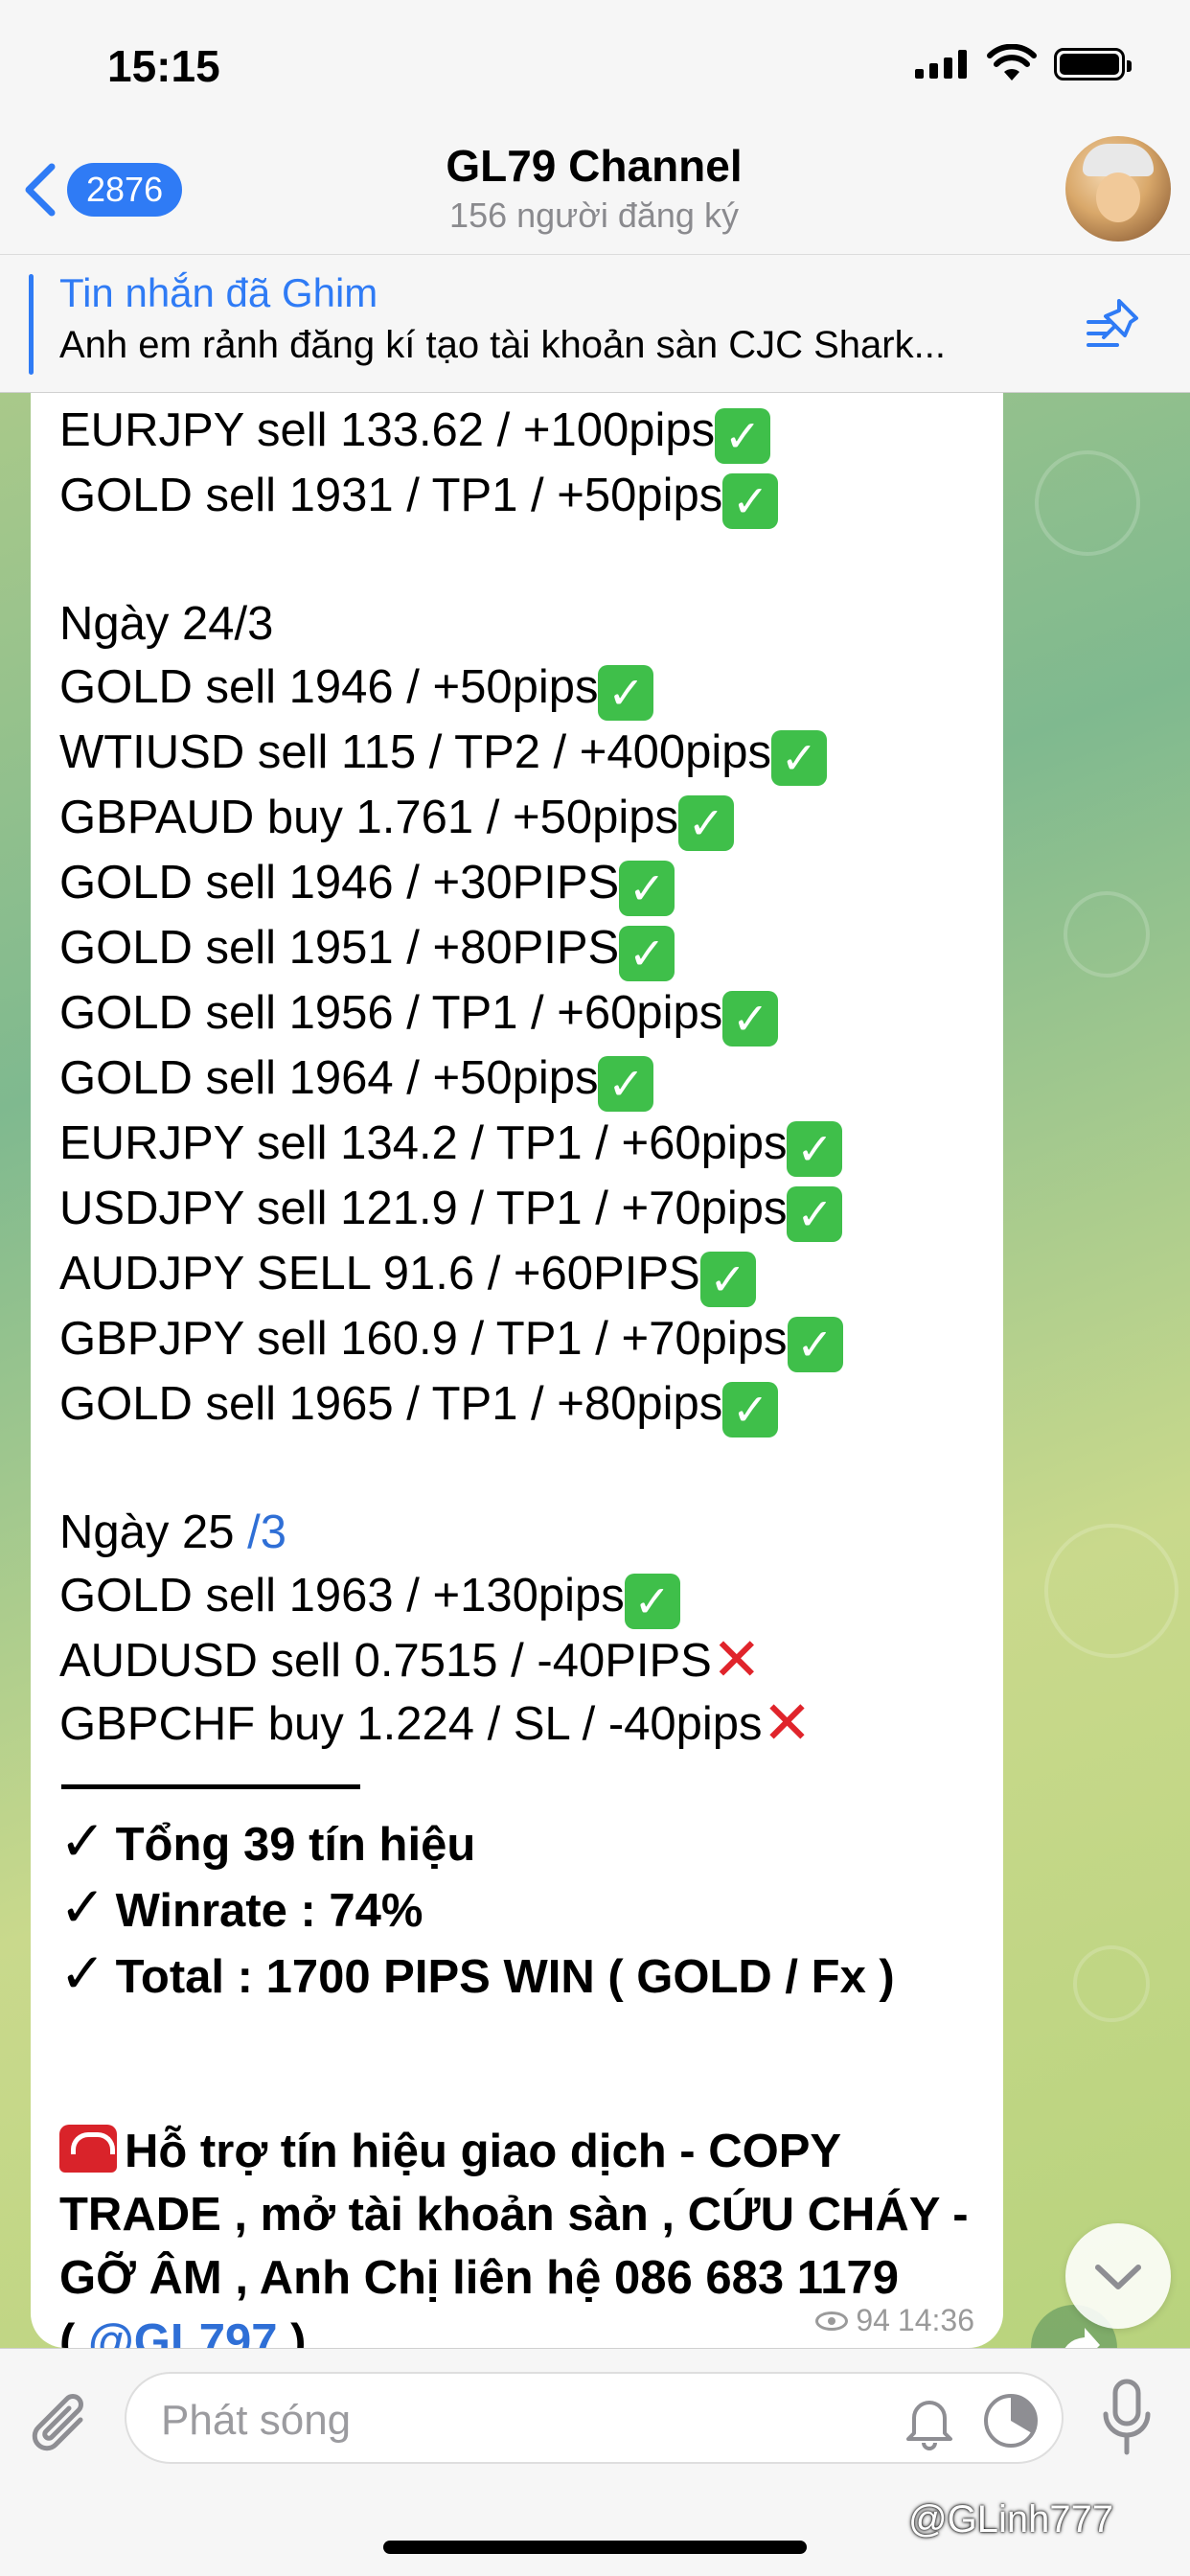  I want to click on signal-line: GOLD sell 1946 / +30PIPS ✓, so click(528, 883).